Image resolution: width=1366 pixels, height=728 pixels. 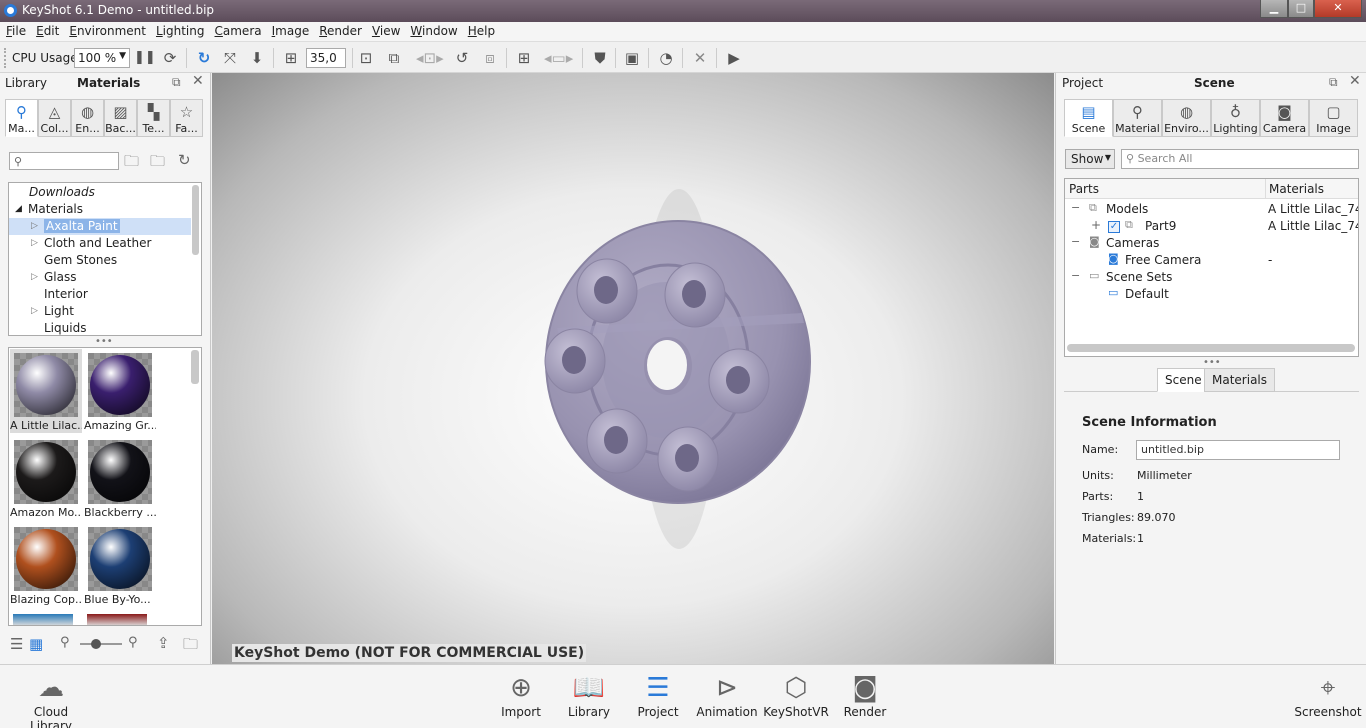 I want to click on add-camera-icon: ⊡, so click(x=366, y=58).